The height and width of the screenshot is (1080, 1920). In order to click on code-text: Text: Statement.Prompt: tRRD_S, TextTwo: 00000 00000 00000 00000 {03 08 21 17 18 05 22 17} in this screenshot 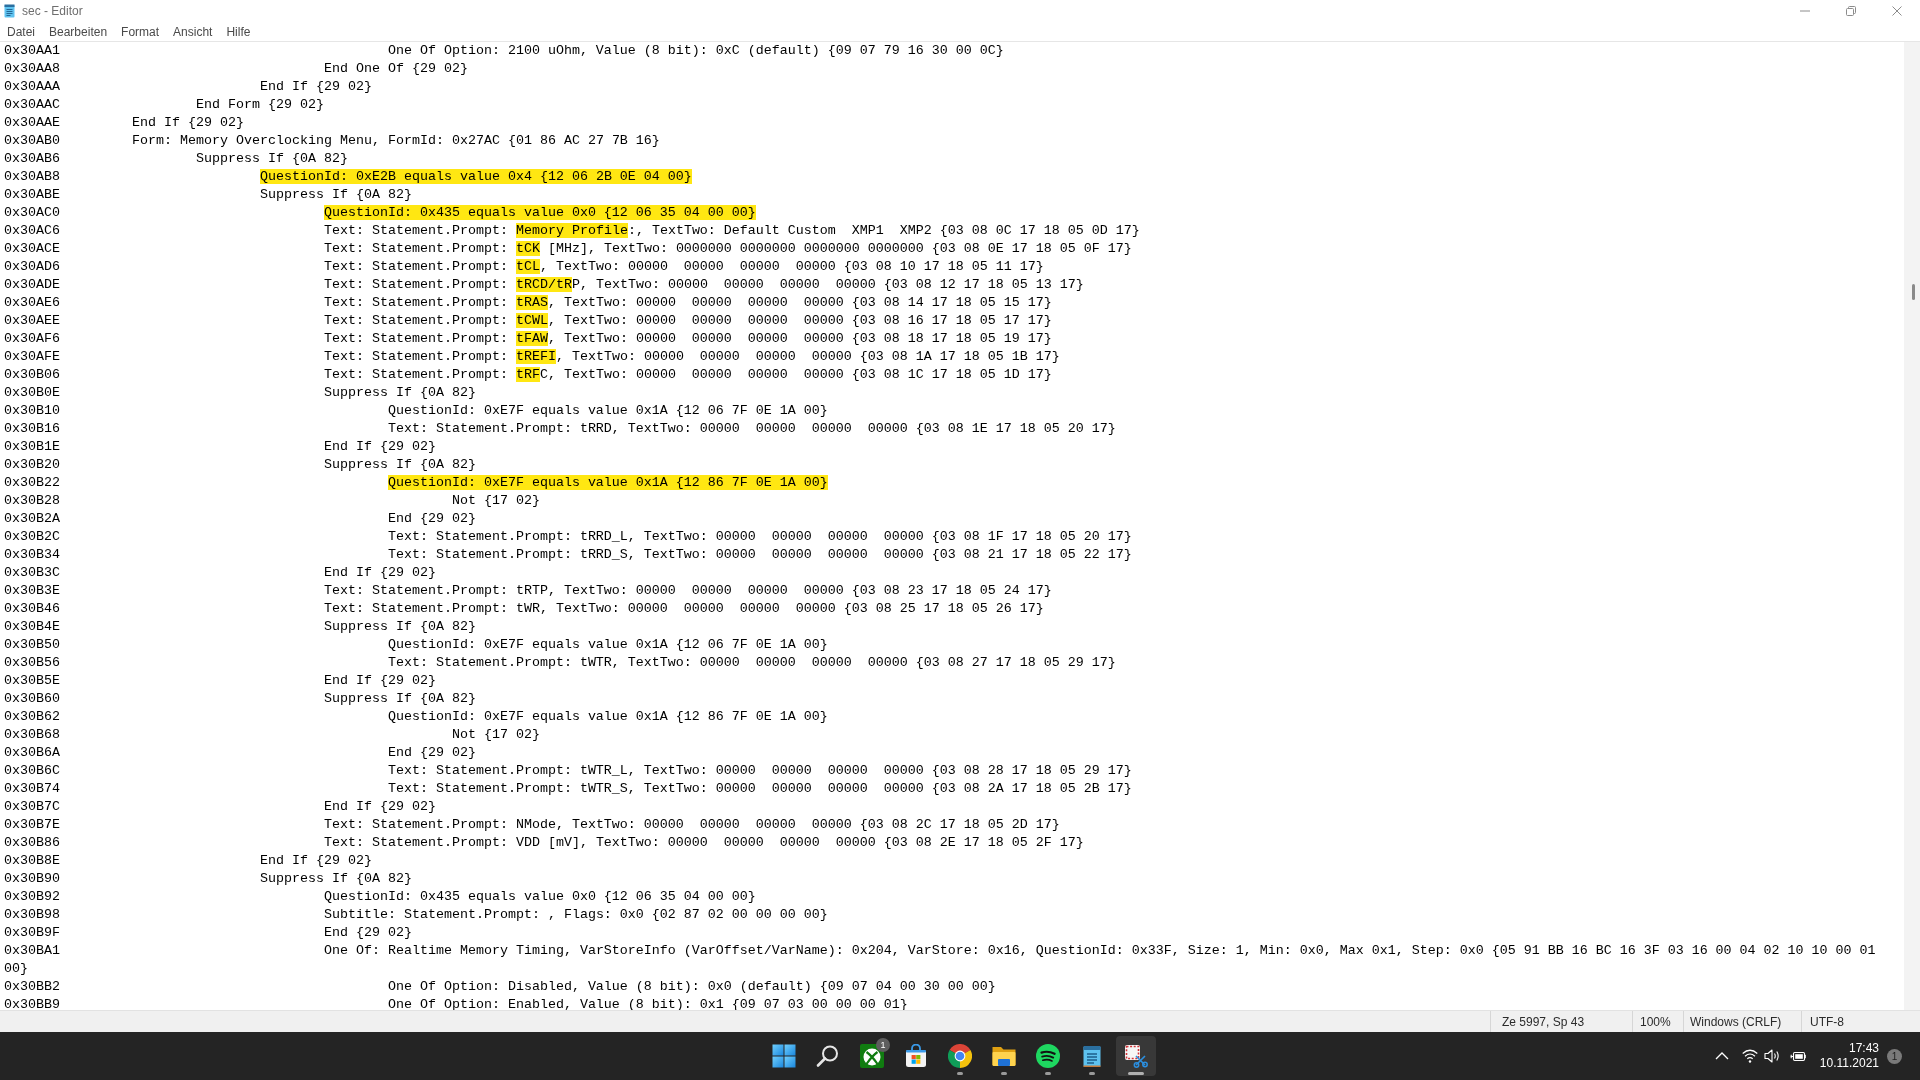, I will do `click(759, 554)`.